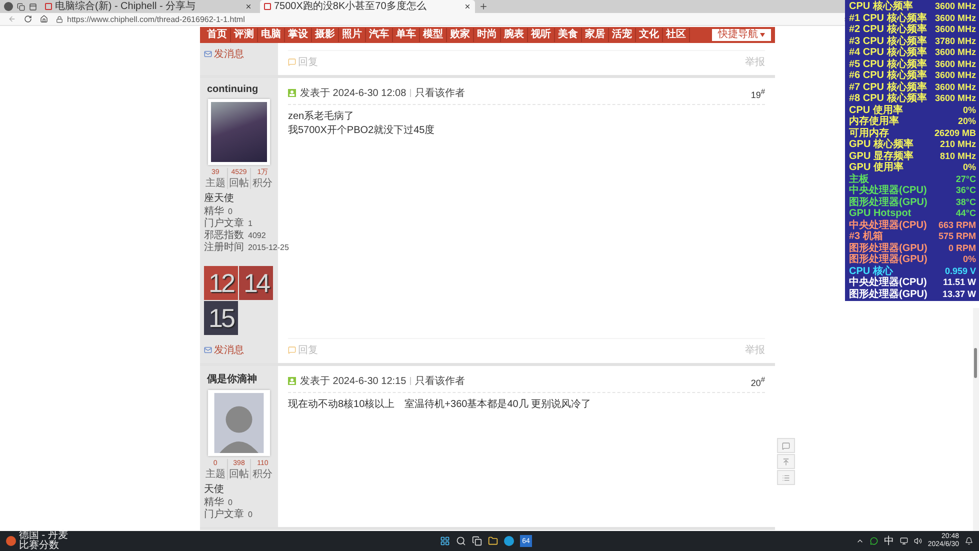 This screenshot has height=551, width=979. Describe the element at coordinates (148, 6) in the screenshot. I see `browser-tab: 电脑综合(新) - Chiphell - 分享与` at that location.